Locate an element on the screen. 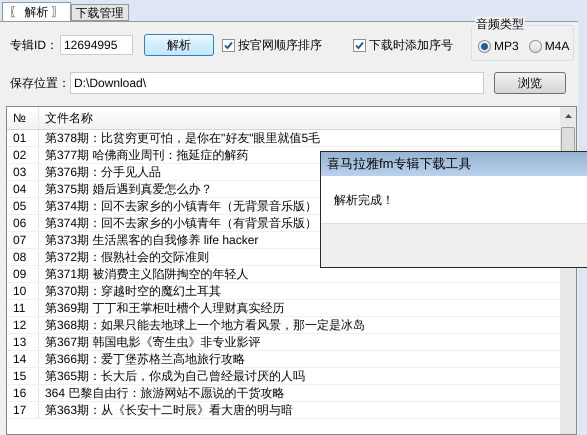  number-cell: 14 is located at coordinates (23, 359).